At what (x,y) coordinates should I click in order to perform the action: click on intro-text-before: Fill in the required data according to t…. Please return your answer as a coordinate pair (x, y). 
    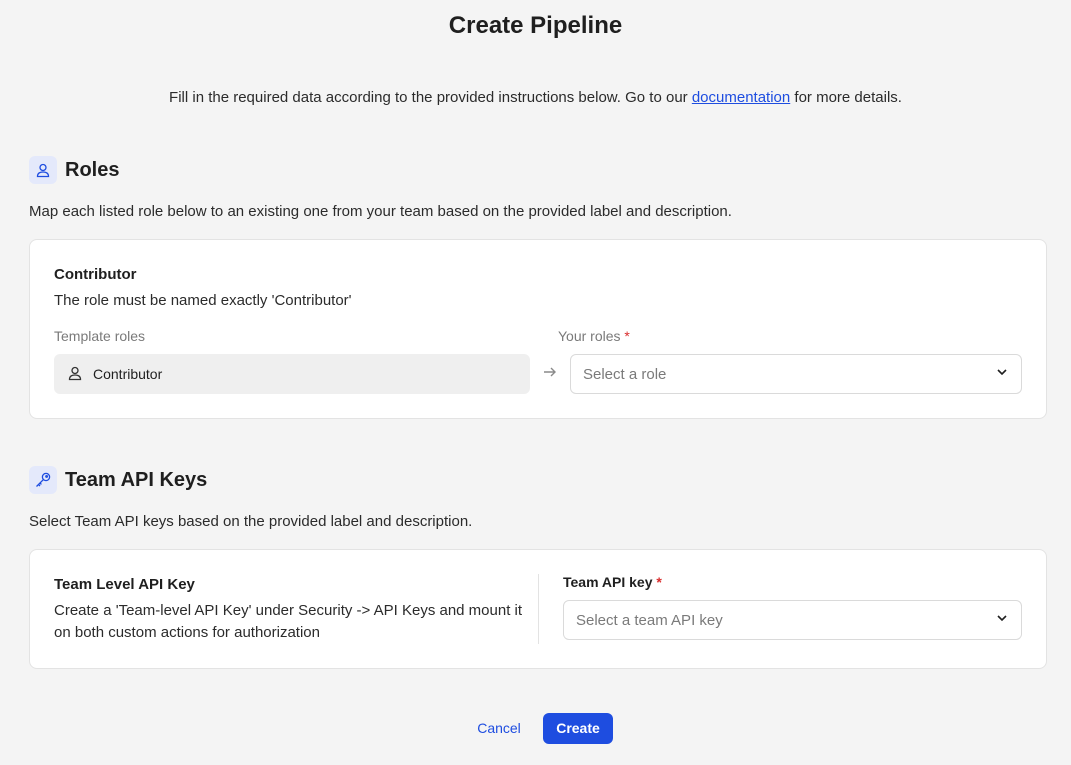
    Looking at the image, I should click on (430, 97).